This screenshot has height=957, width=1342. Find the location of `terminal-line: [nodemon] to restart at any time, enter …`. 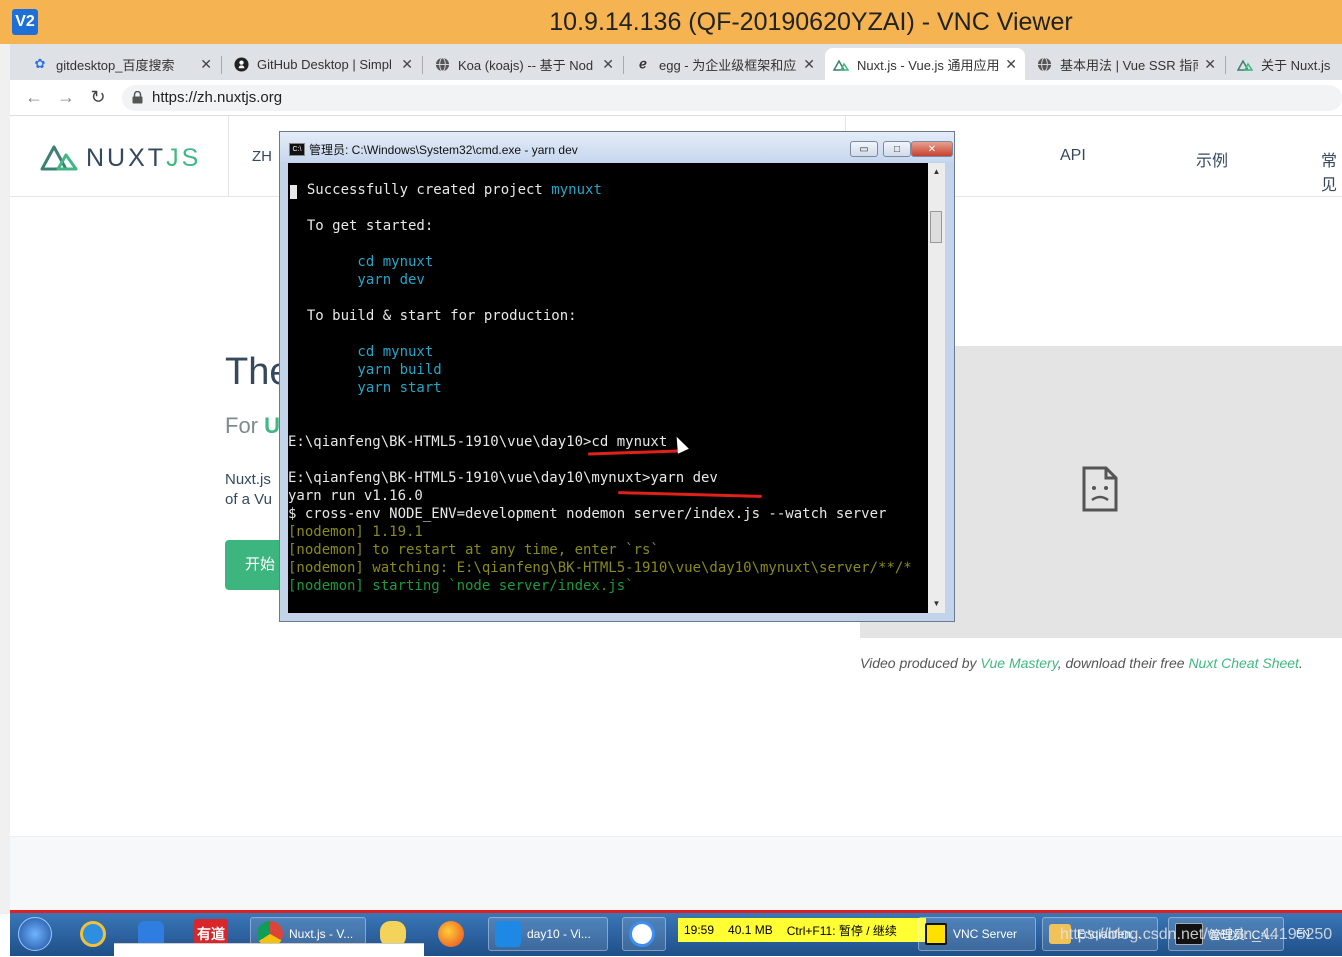

terminal-line: [nodemon] to restart at any time, enter … is located at coordinates (473, 550).